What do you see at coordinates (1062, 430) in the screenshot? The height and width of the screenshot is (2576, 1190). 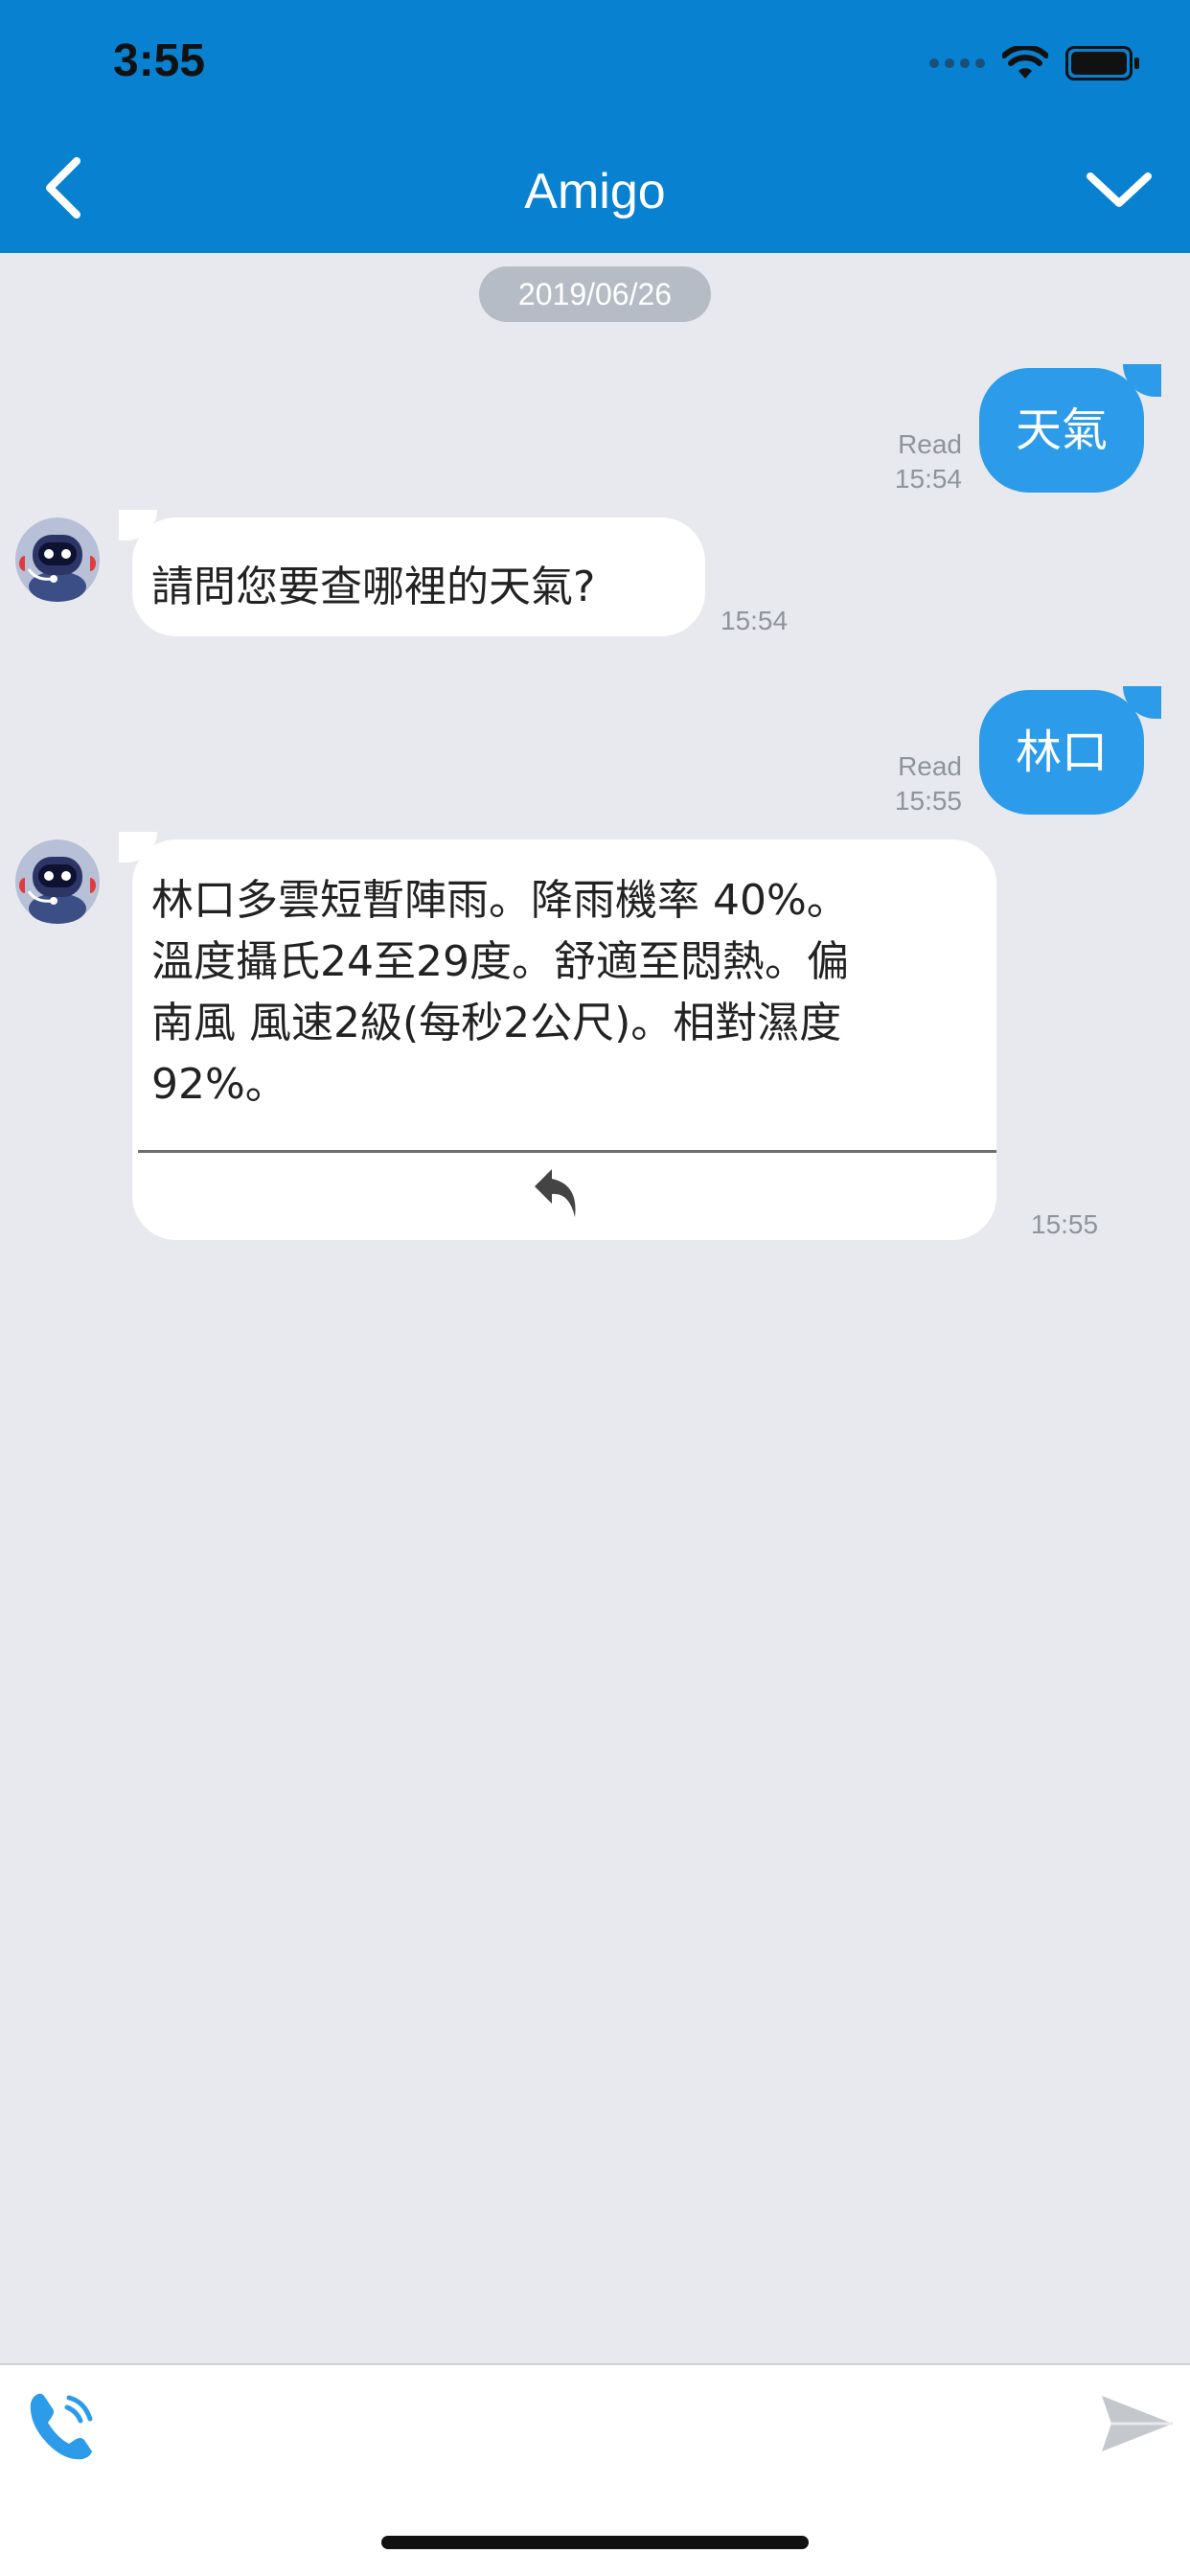 I see `message-text: 天氣` at bounding box center [1062, 430].